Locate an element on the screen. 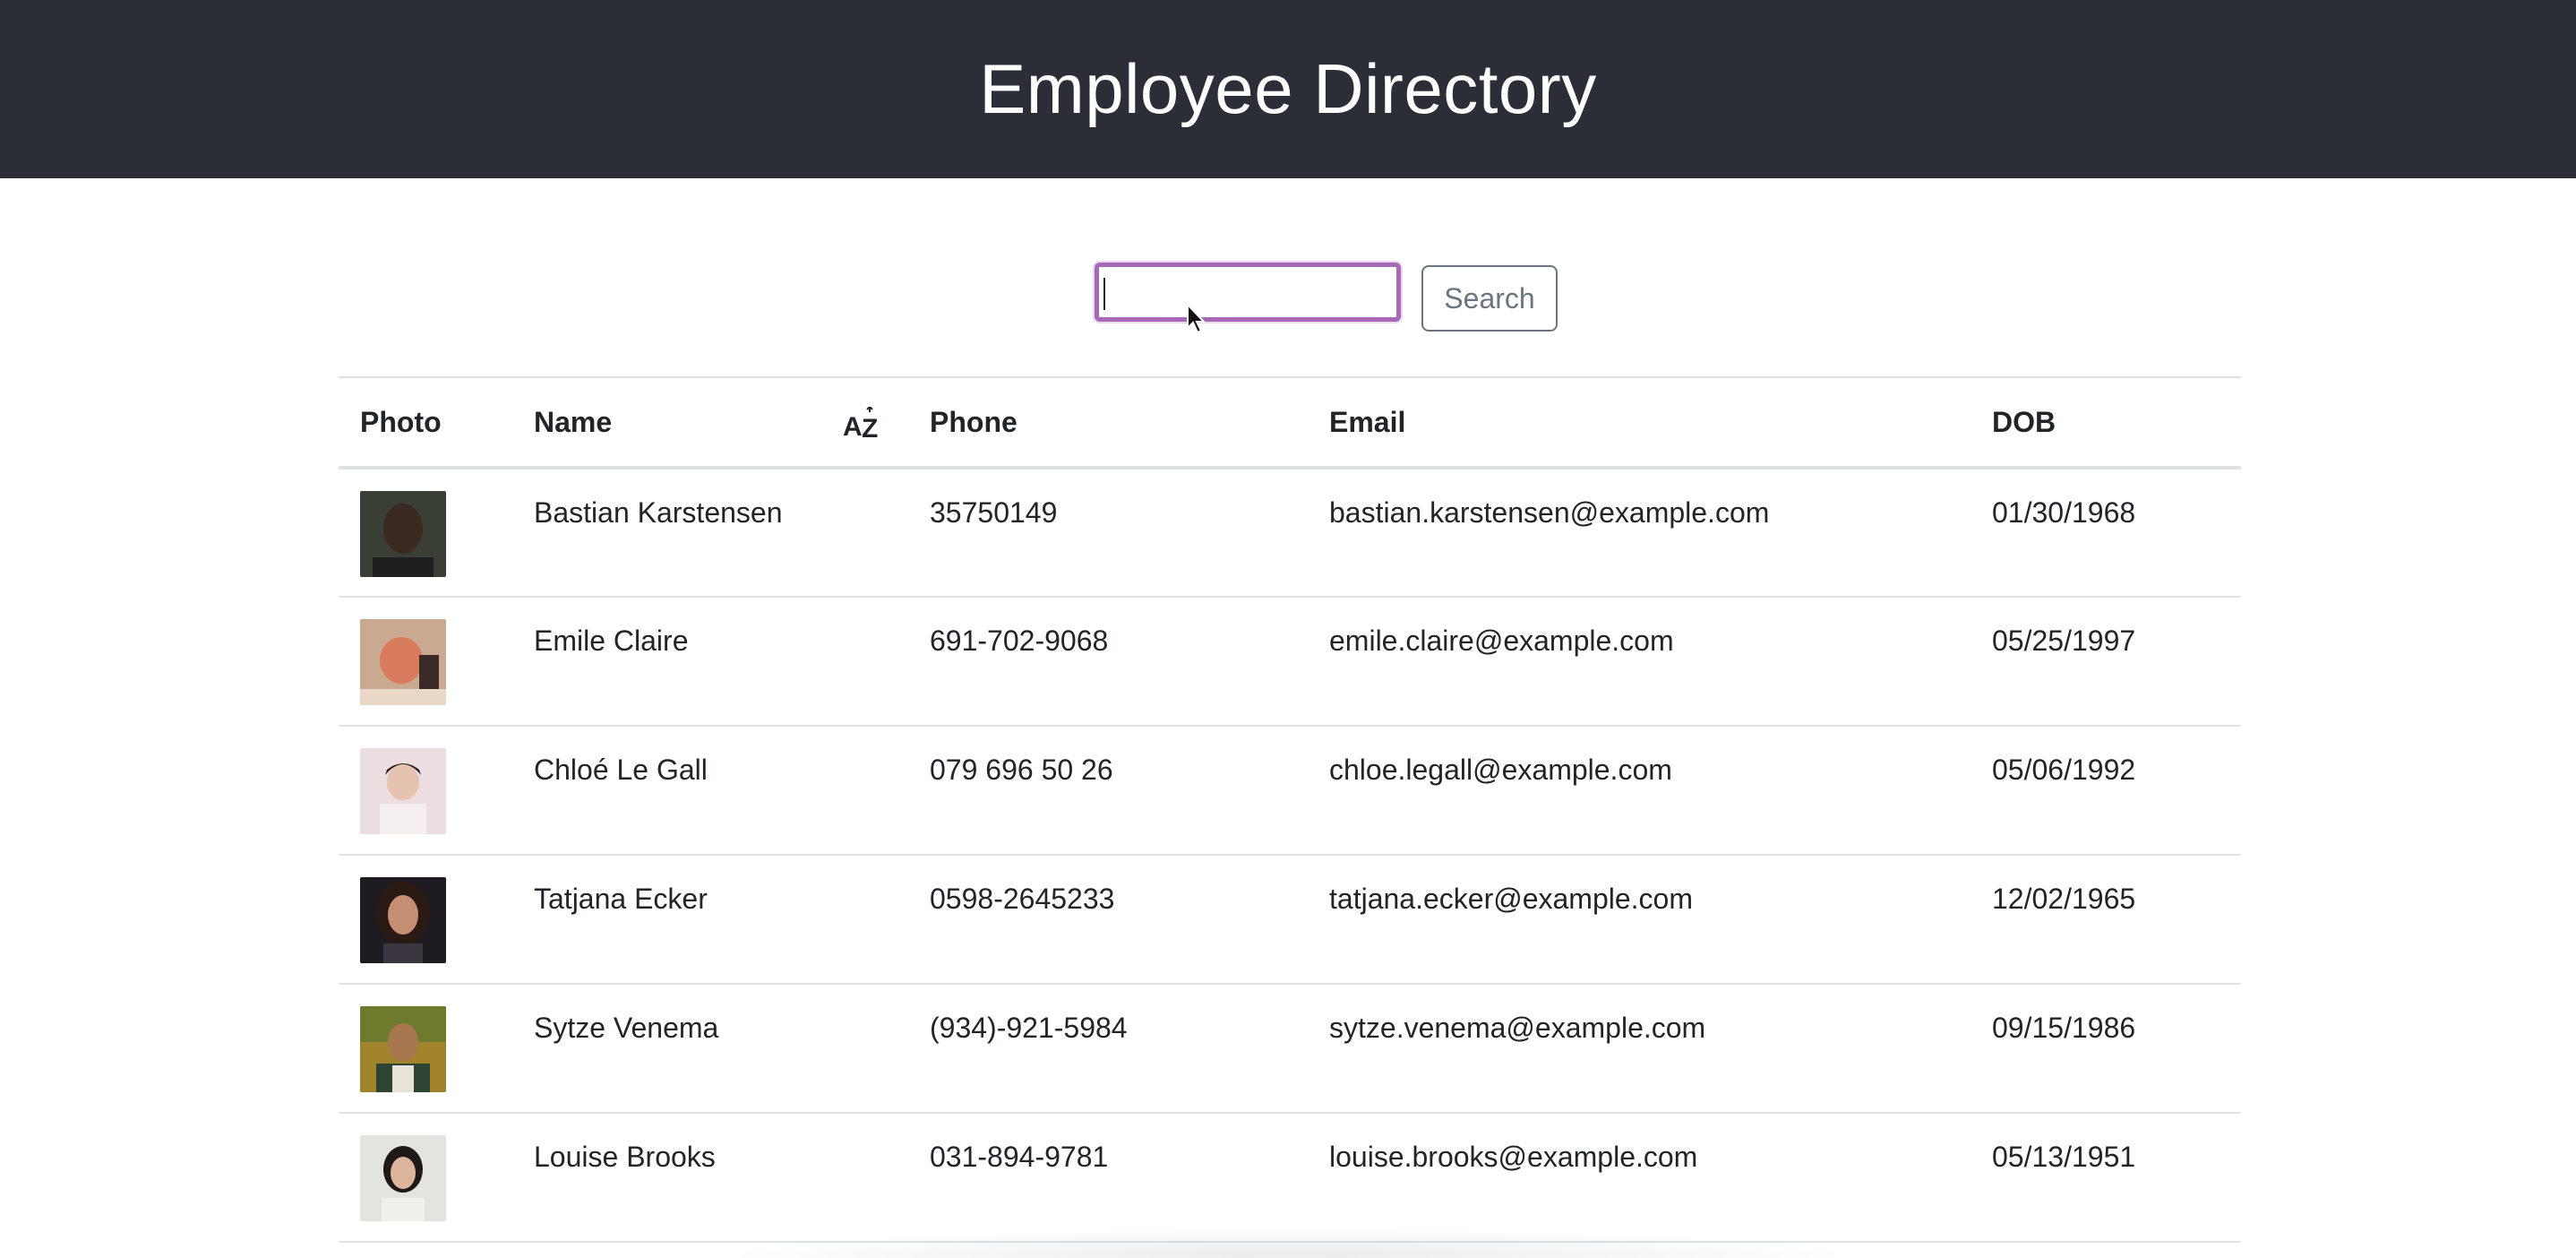 The width and height of the screenshot is (2576, 1258). column-header-phone: Phone is located at coordinates (1108, 423).